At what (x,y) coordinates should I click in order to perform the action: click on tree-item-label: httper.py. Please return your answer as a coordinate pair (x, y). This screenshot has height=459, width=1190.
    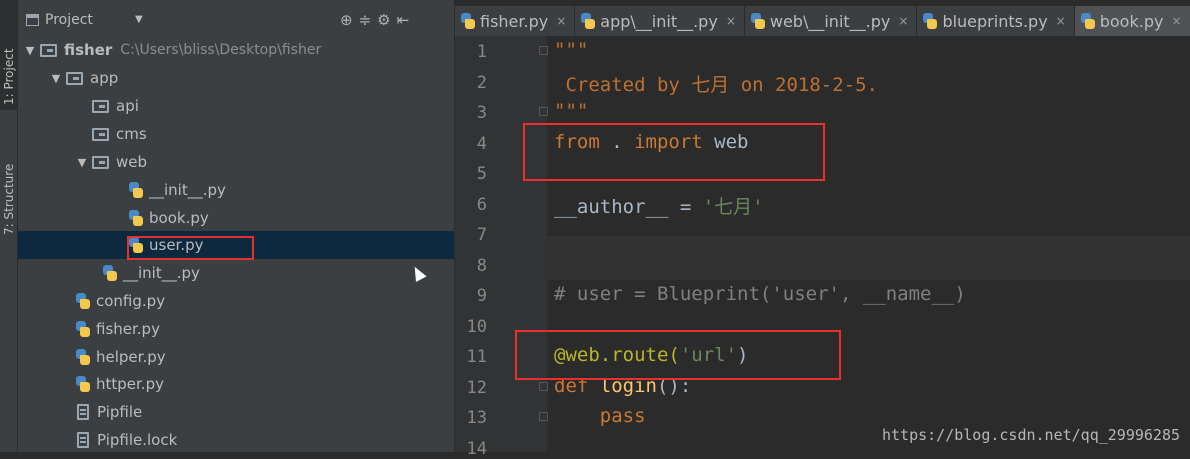
    Looking at the image, I should click on (130, 384).